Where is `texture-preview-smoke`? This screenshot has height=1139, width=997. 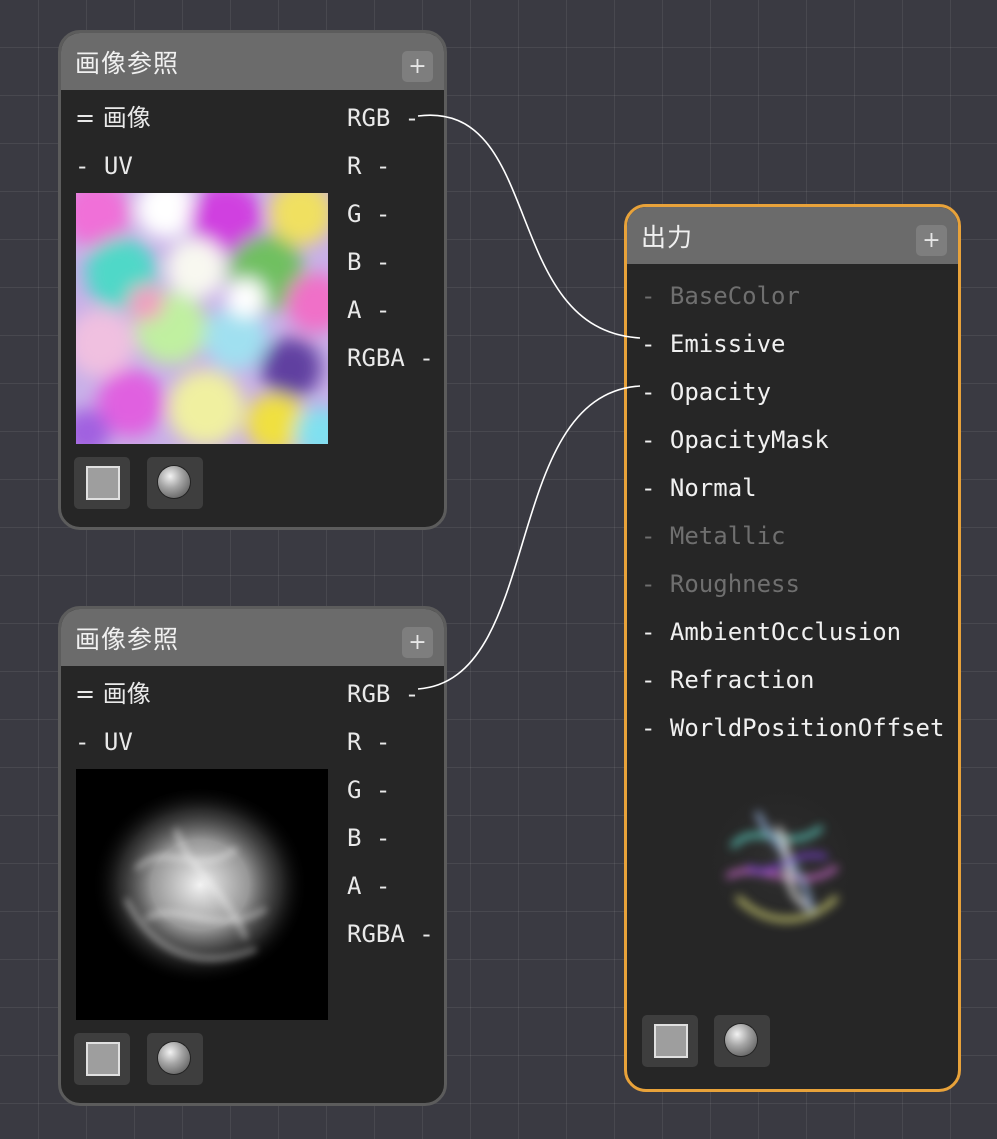
texture-preview-smoke is located at coordinates (202, 894).